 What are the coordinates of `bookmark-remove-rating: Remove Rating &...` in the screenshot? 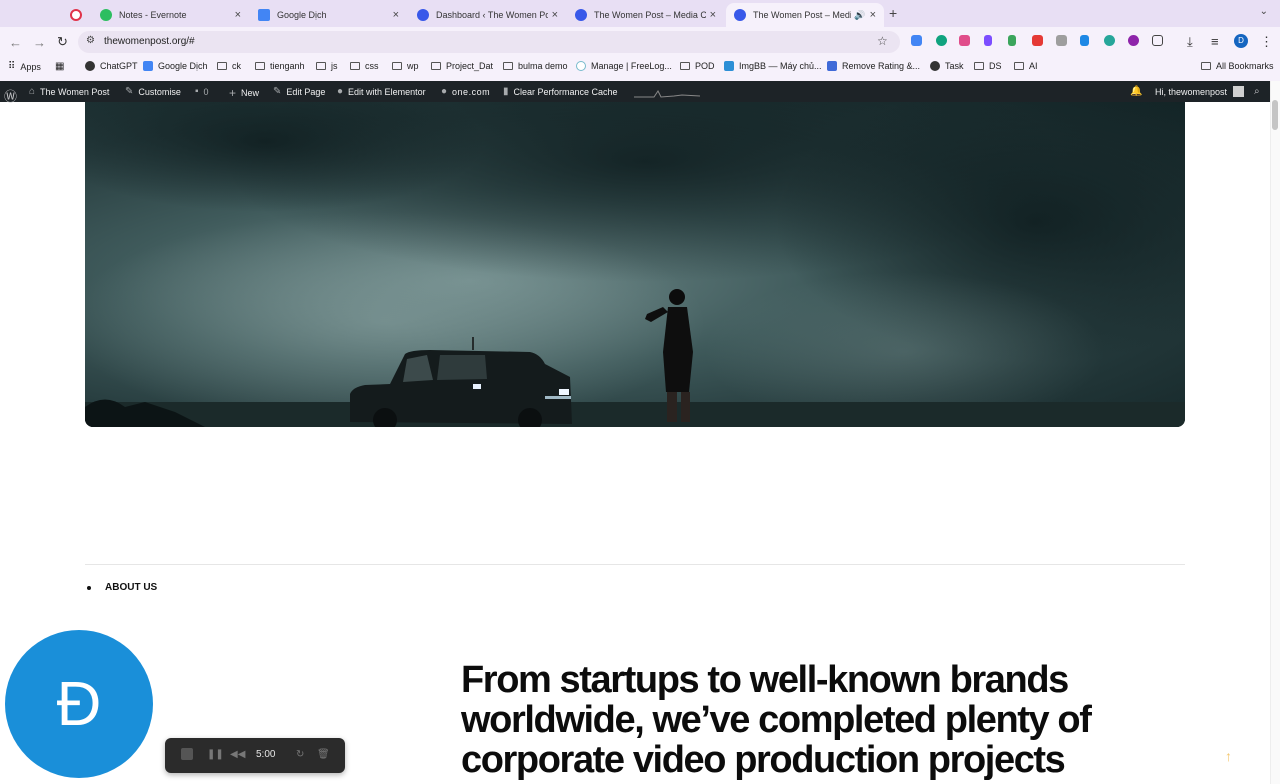 It's located at (873, 66).